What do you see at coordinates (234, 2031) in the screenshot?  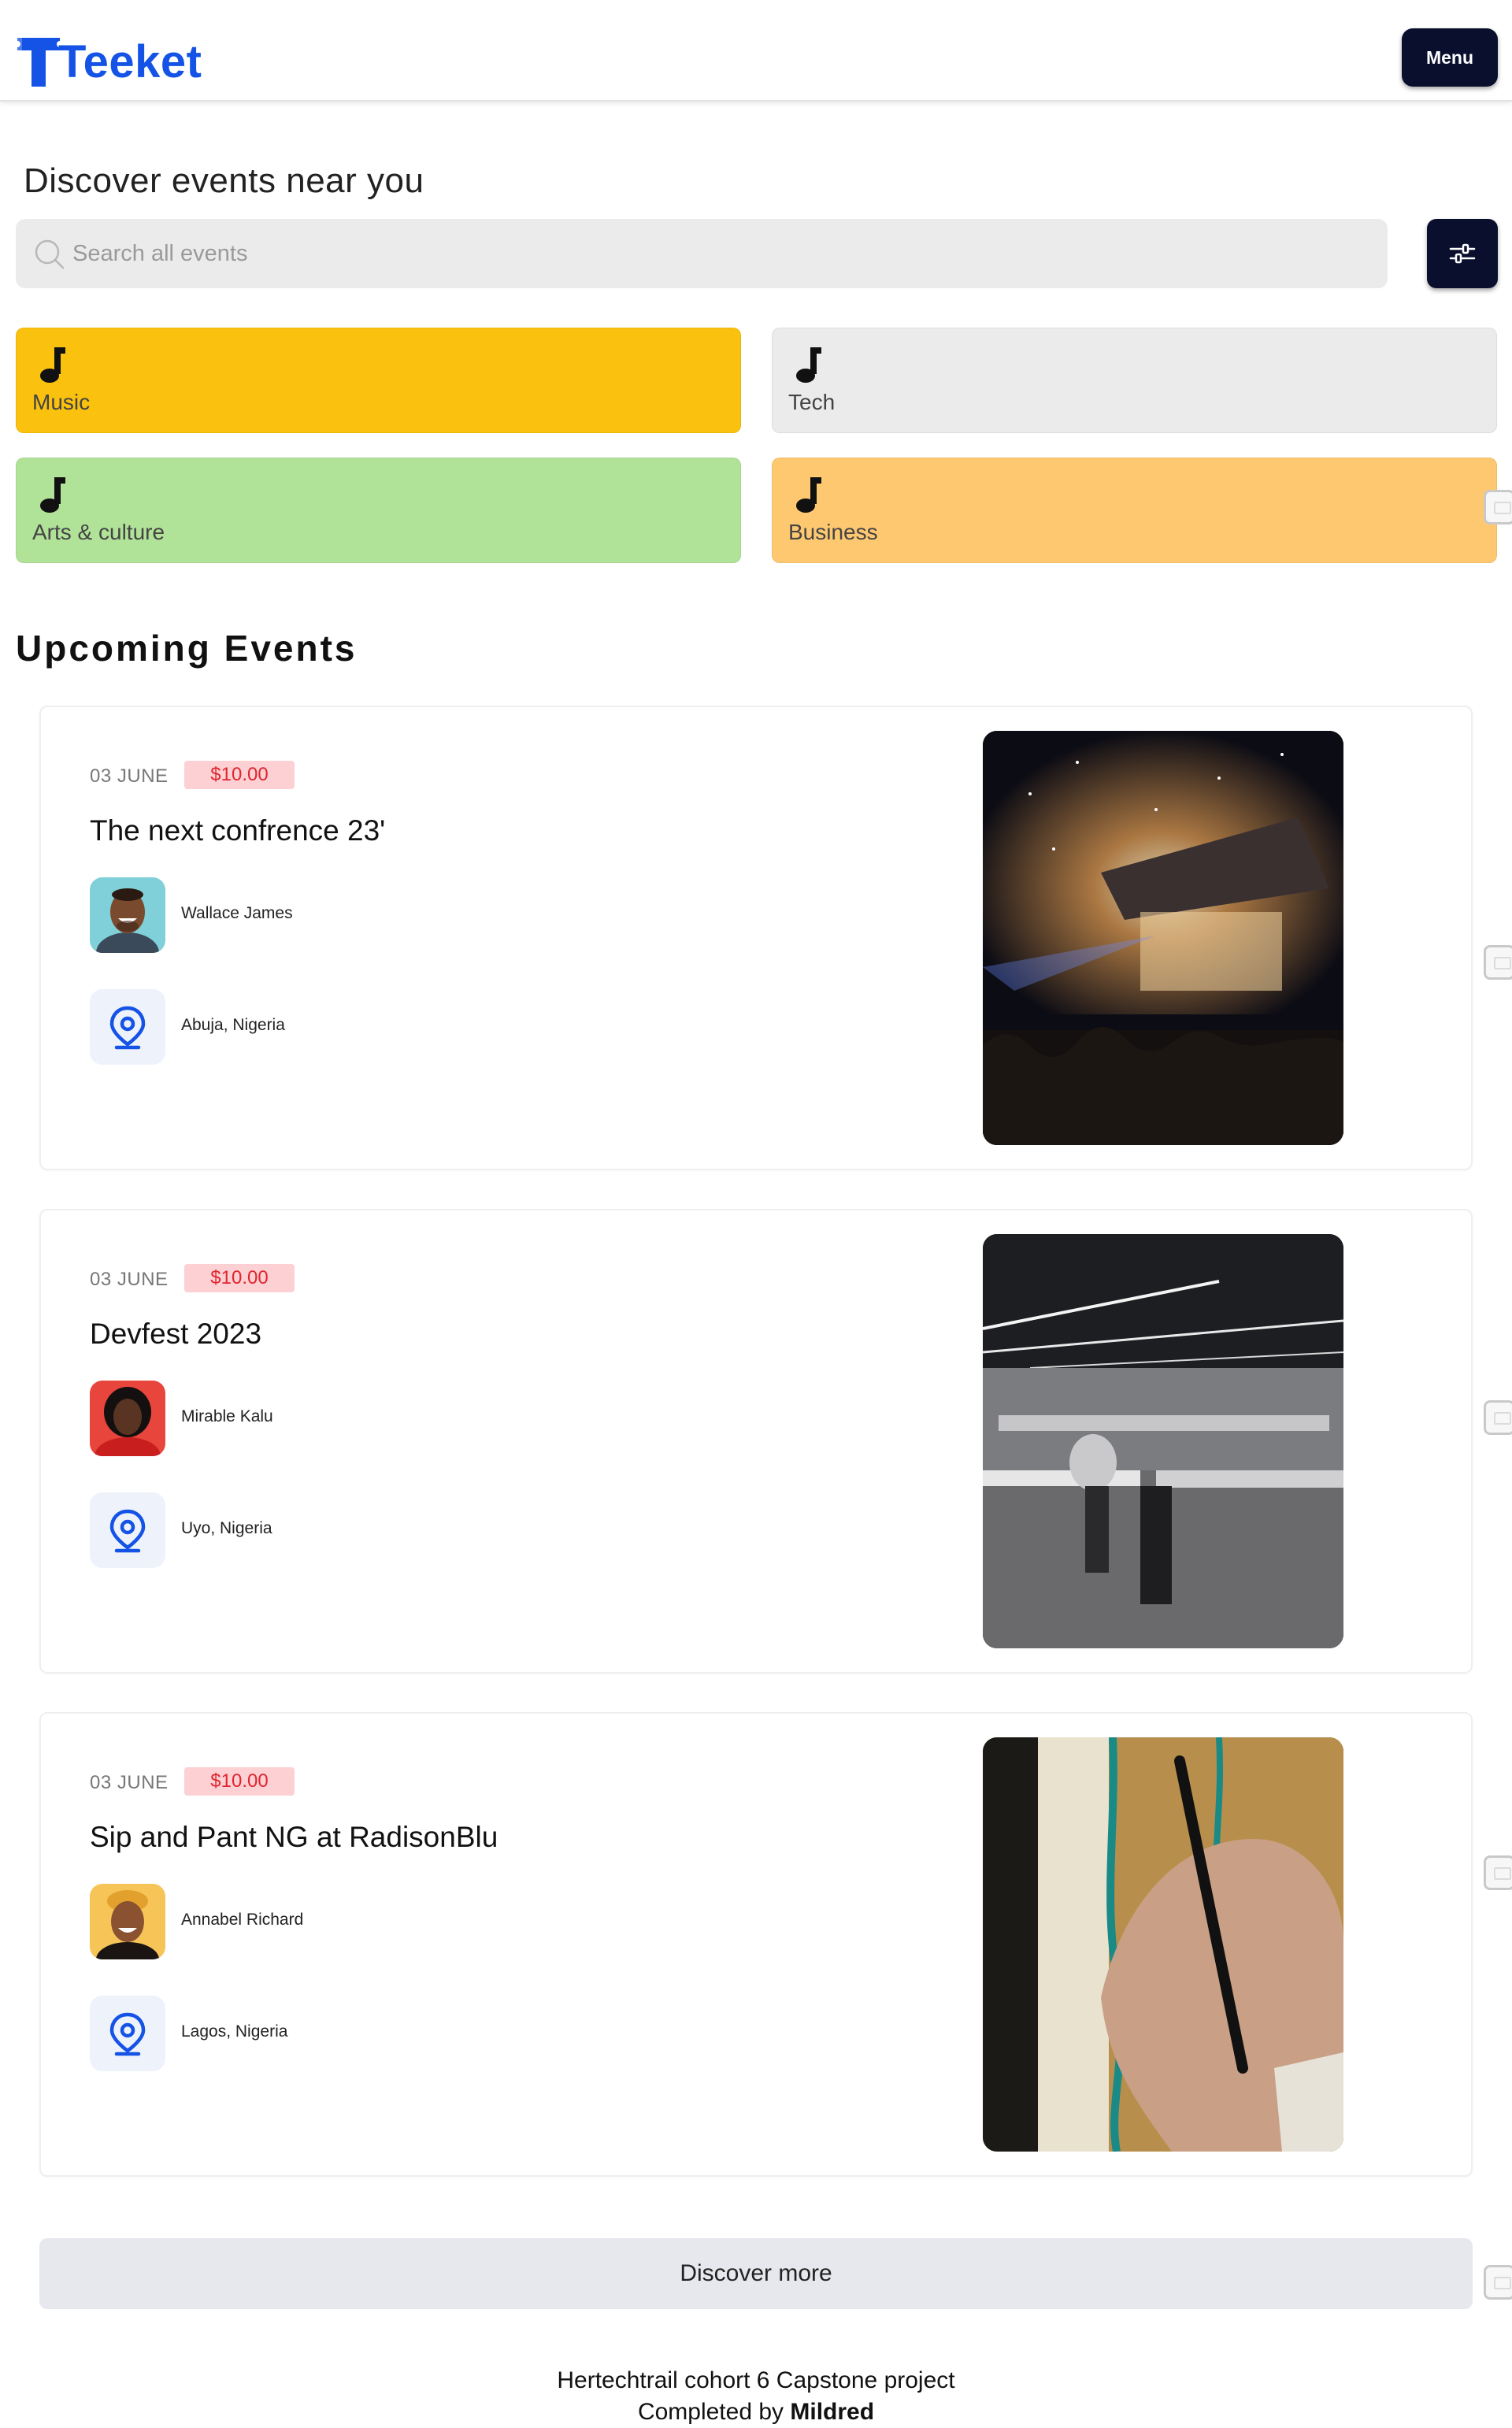 I see `event-location: Lagos, Nigeria` at bounding box center [234, 2031].